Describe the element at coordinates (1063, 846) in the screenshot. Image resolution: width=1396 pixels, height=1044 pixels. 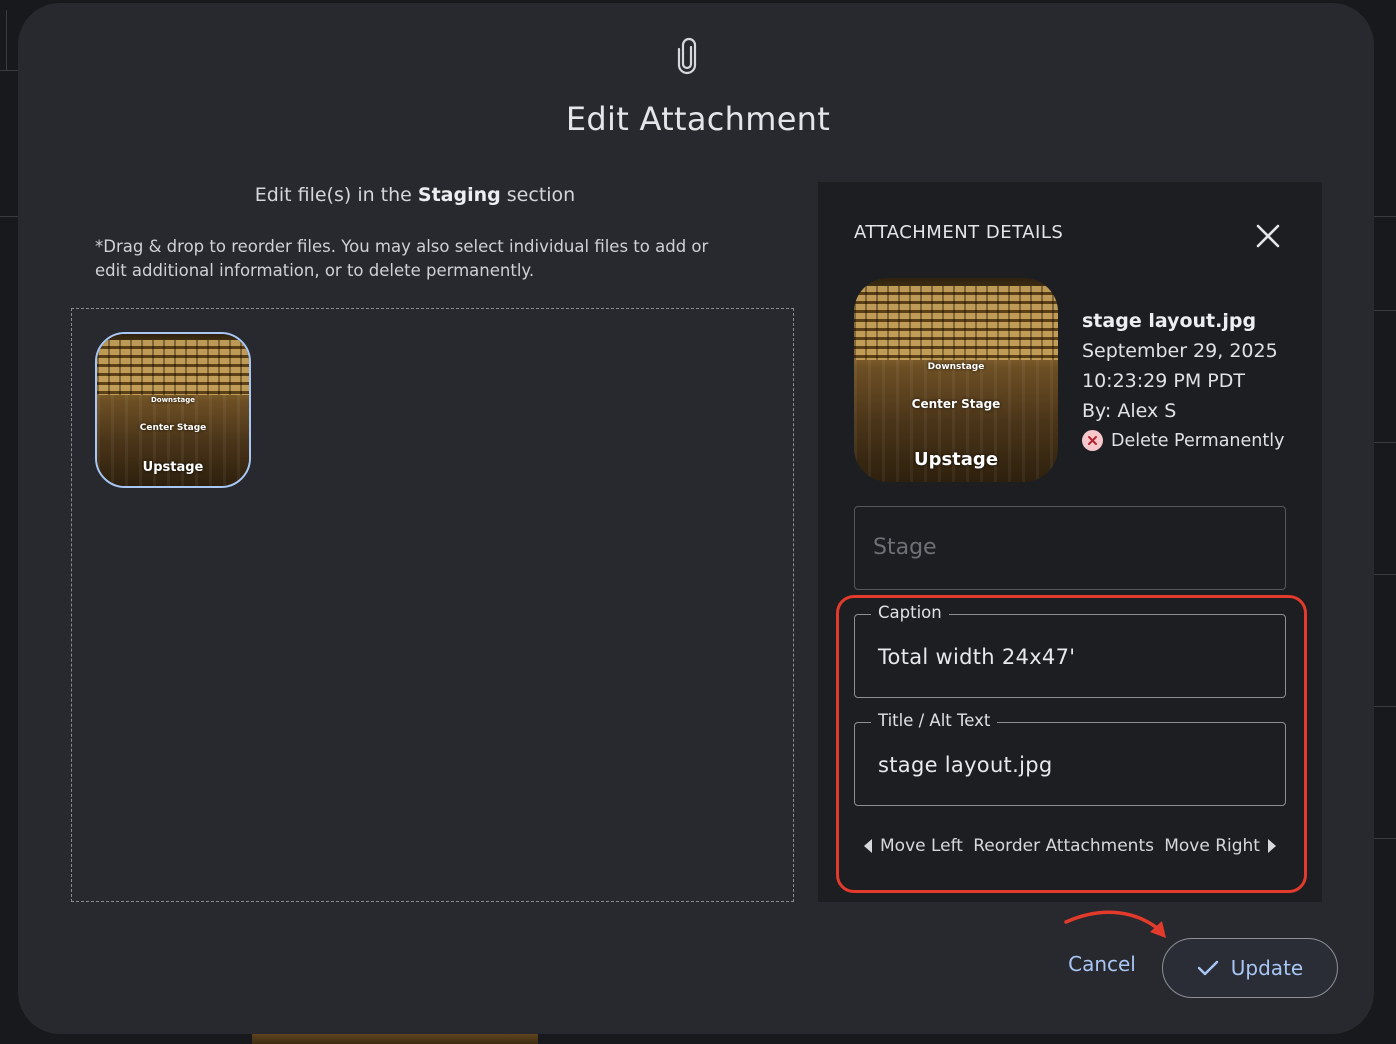
I see `reorder-attachments-label: Reorder Attachments` at that location.